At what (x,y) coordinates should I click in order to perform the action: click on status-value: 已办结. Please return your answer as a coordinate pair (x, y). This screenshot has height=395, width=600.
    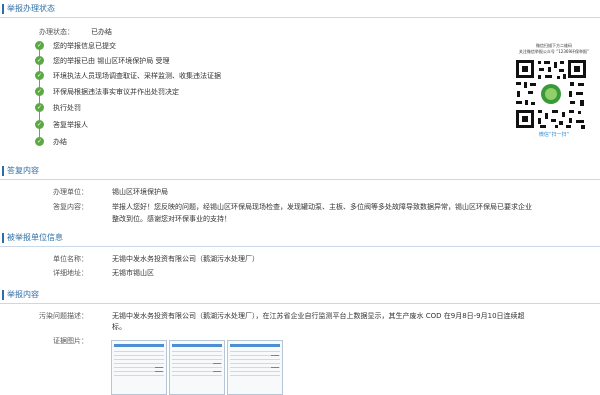
    Looking at the image, I should click on (101, 32).